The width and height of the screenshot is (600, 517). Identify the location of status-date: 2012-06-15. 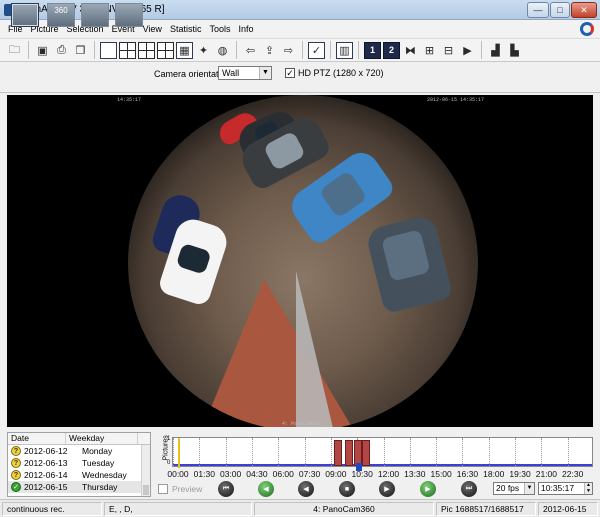
(568, 509).